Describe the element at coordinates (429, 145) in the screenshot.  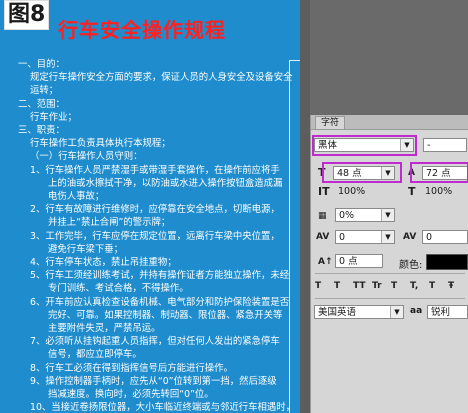
I see `font-style-value: -` at that location.